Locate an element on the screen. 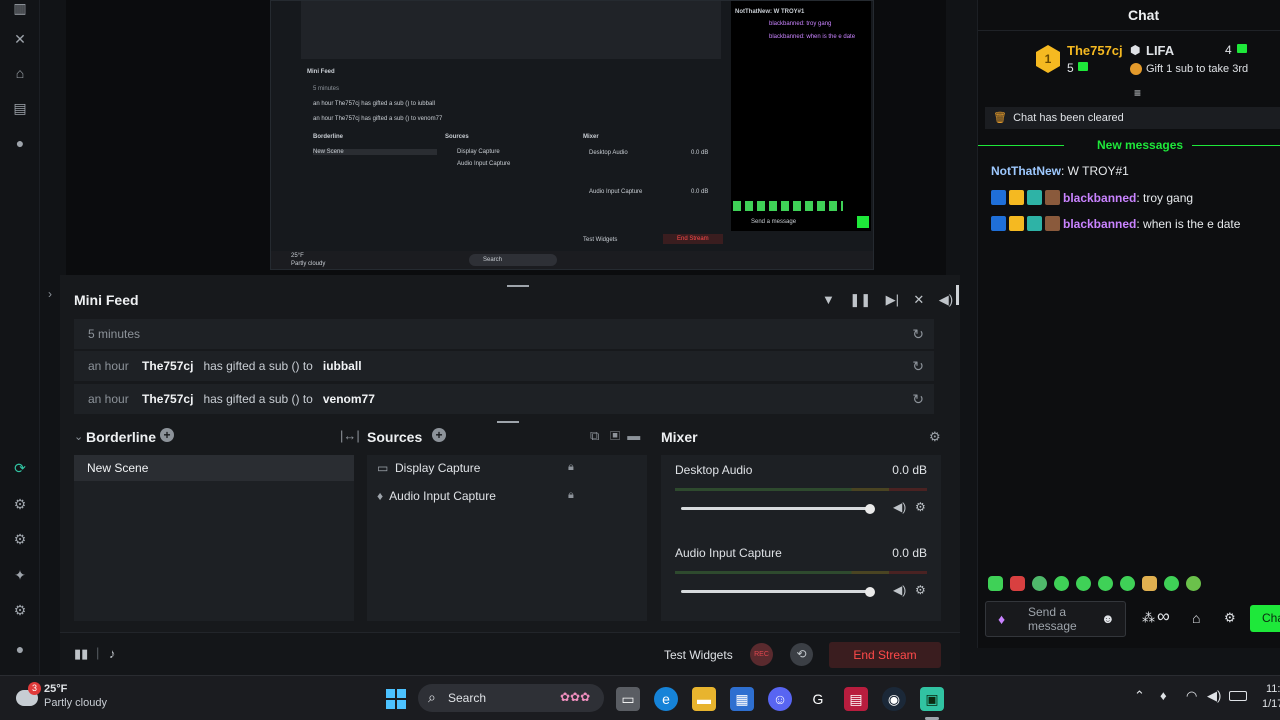 This screenshot has height=720, width=1280. tools-icon: ✕ is located at coordinates (20, 39).